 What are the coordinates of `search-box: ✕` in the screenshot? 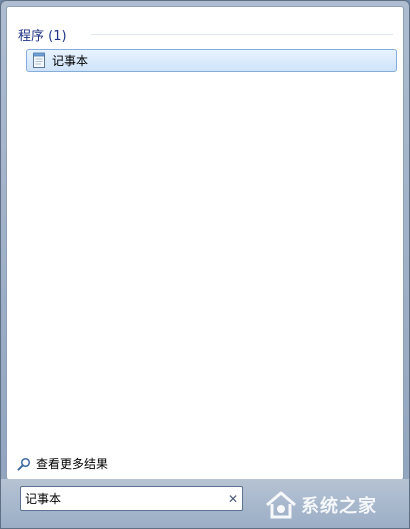 It's located at (131, 498).